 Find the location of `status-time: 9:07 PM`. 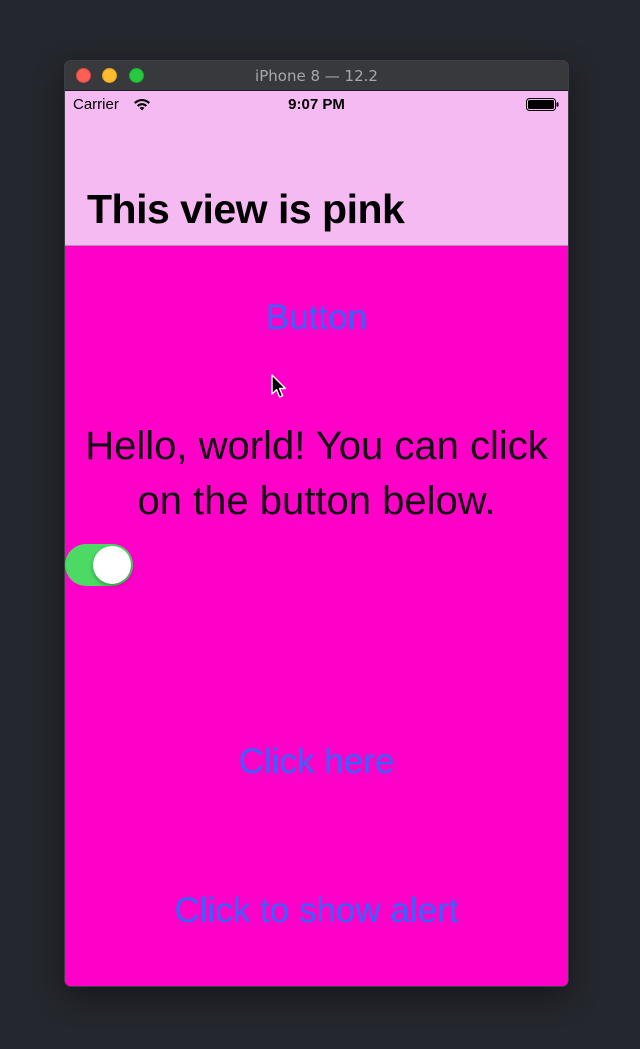

status-time: 9:07 PM is located at coordinates (316, 104).